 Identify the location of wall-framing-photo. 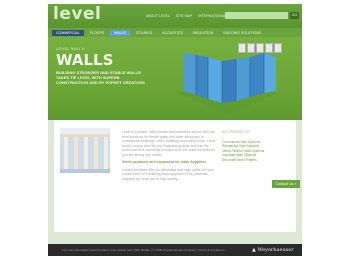
(85, 150).